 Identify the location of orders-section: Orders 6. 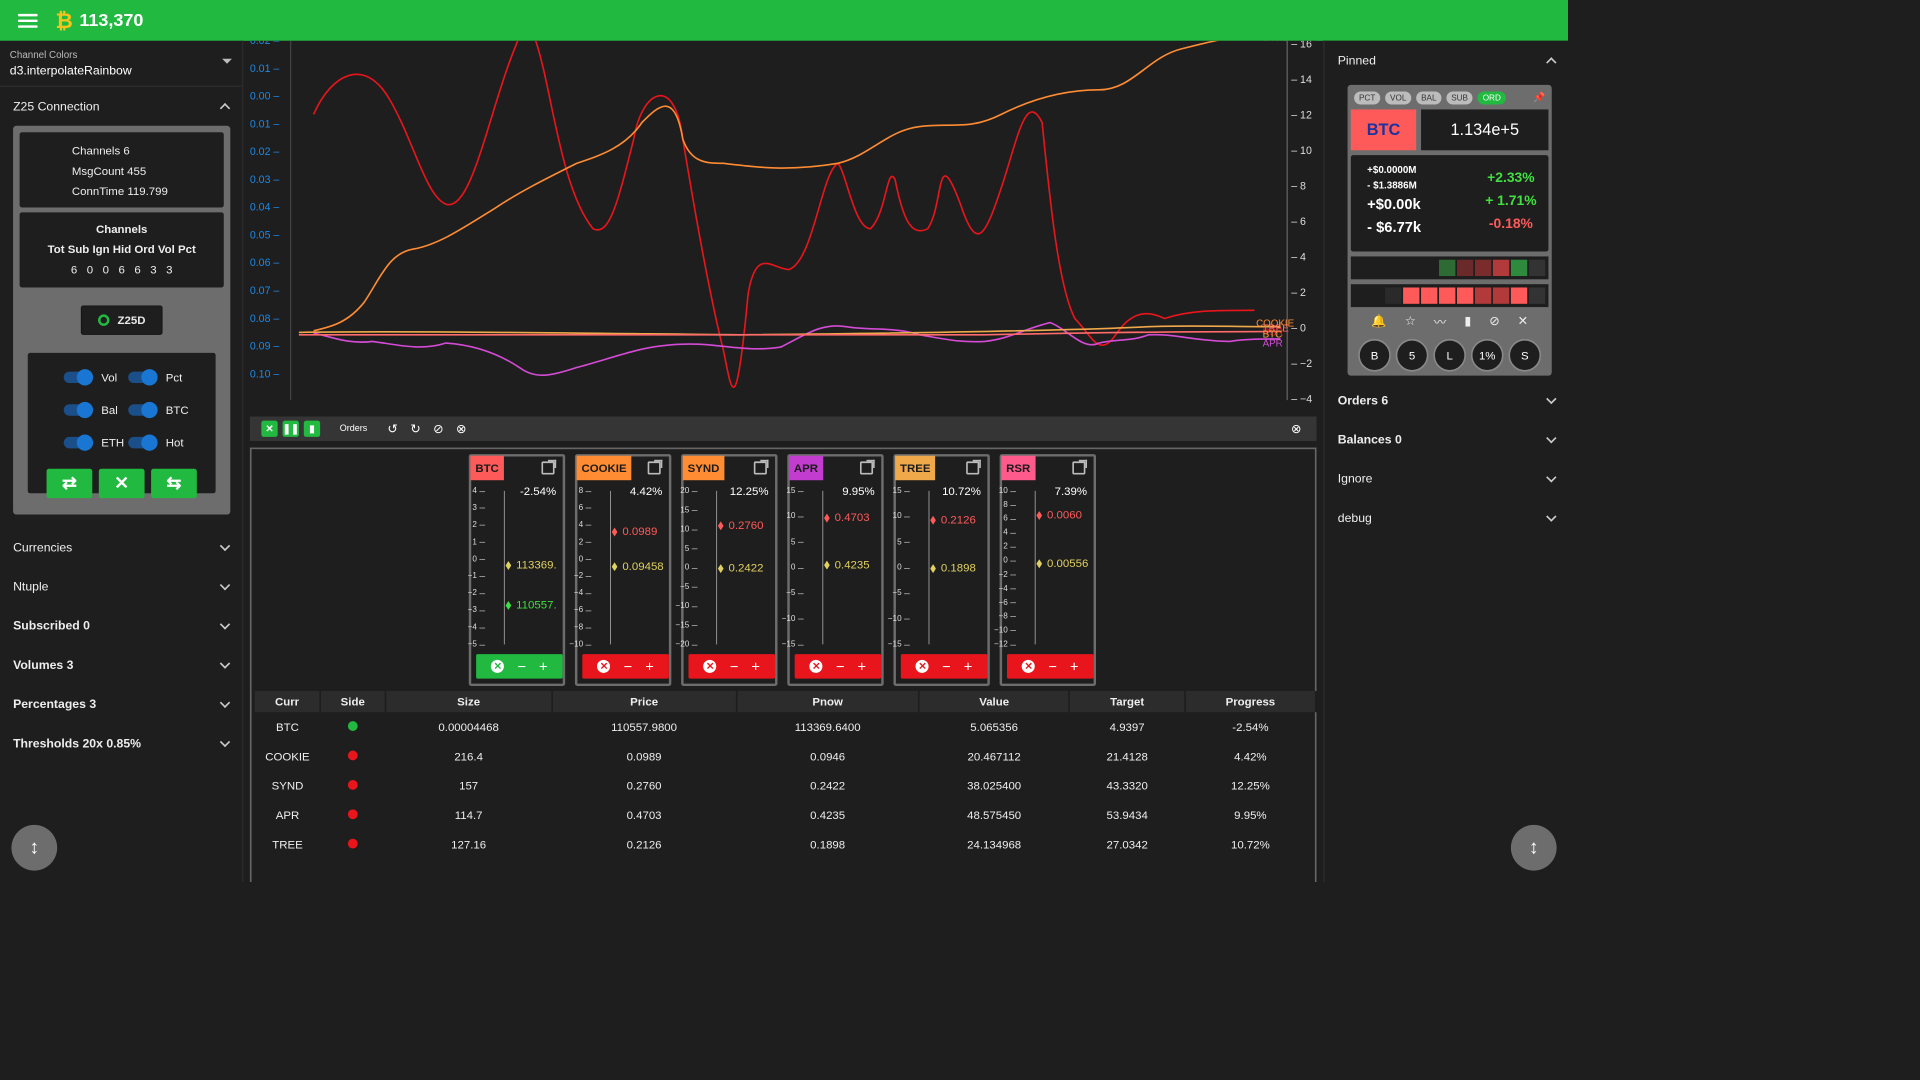
(1446, 400).